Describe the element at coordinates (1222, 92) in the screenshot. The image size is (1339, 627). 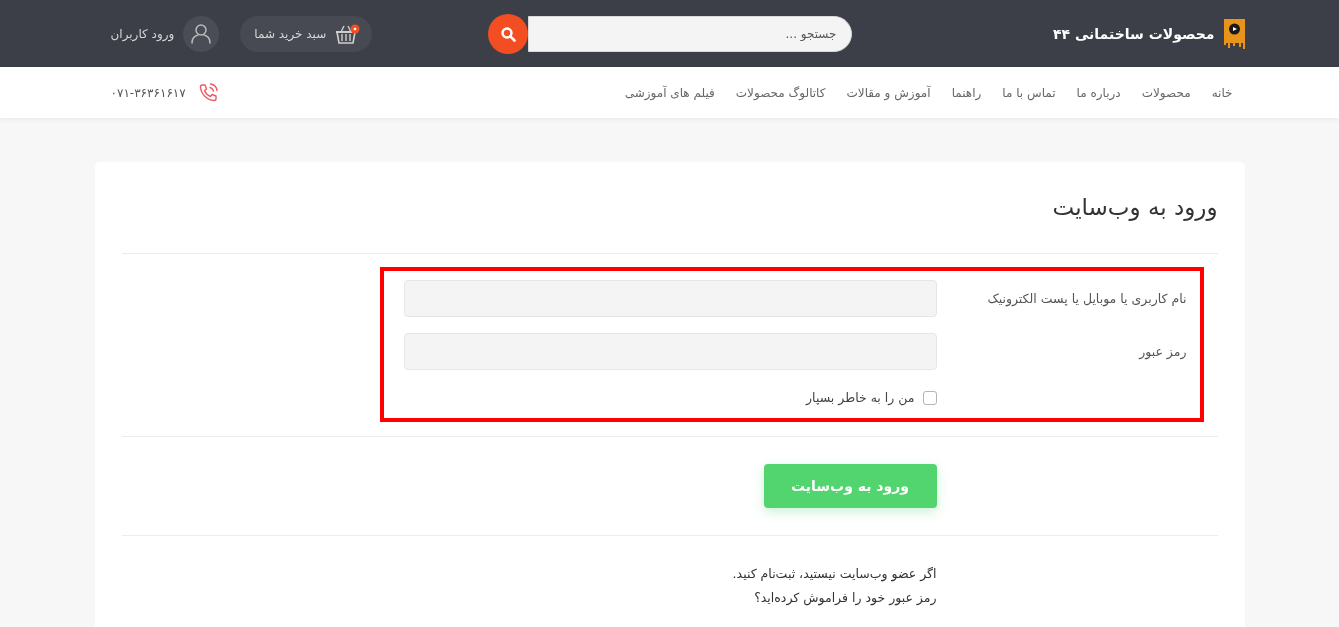
I see `nav-link: خانه` at that location.